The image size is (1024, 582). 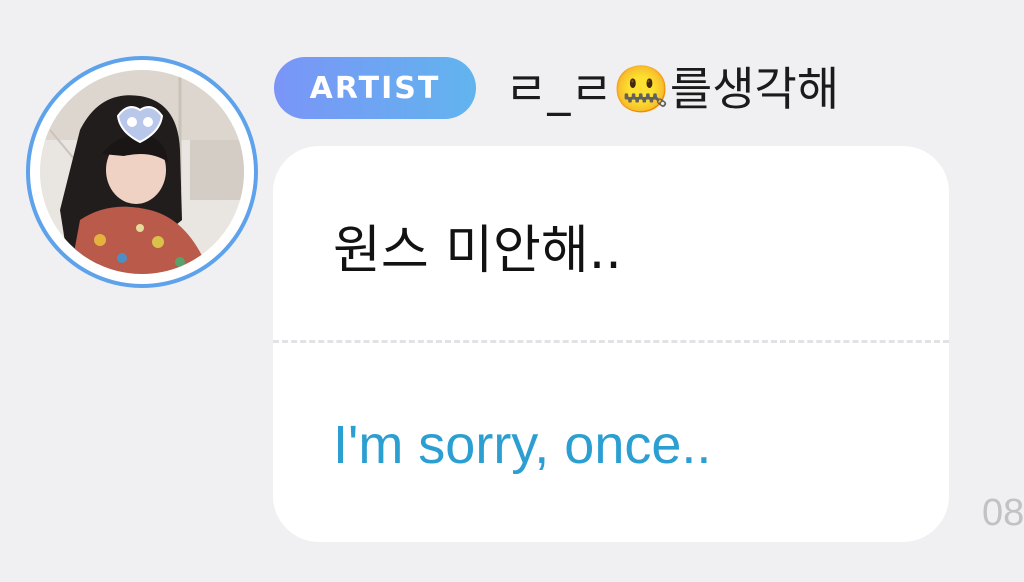 What do you see at coordinates (672, 89) in the screenshot?
I see `sender-username: ㄹ_ㄹ🤐를생각해` at bounding box center [672, 89].